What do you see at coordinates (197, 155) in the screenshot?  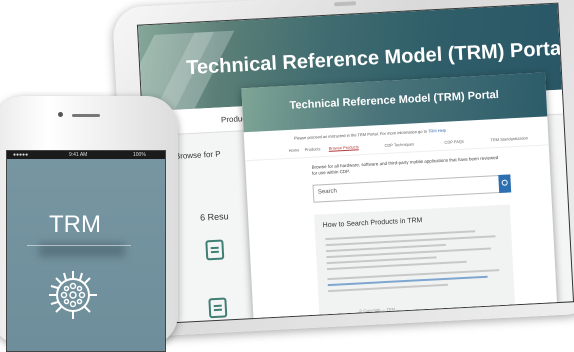 I see `background-browse-text: Browse for P` at bounding box center [197, 155].